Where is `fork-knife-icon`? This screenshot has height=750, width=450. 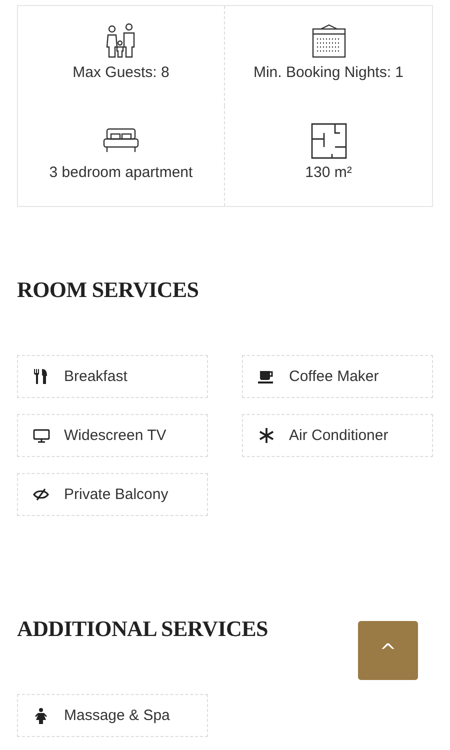
fork-knife-icon is located at coordinates (41, 376).